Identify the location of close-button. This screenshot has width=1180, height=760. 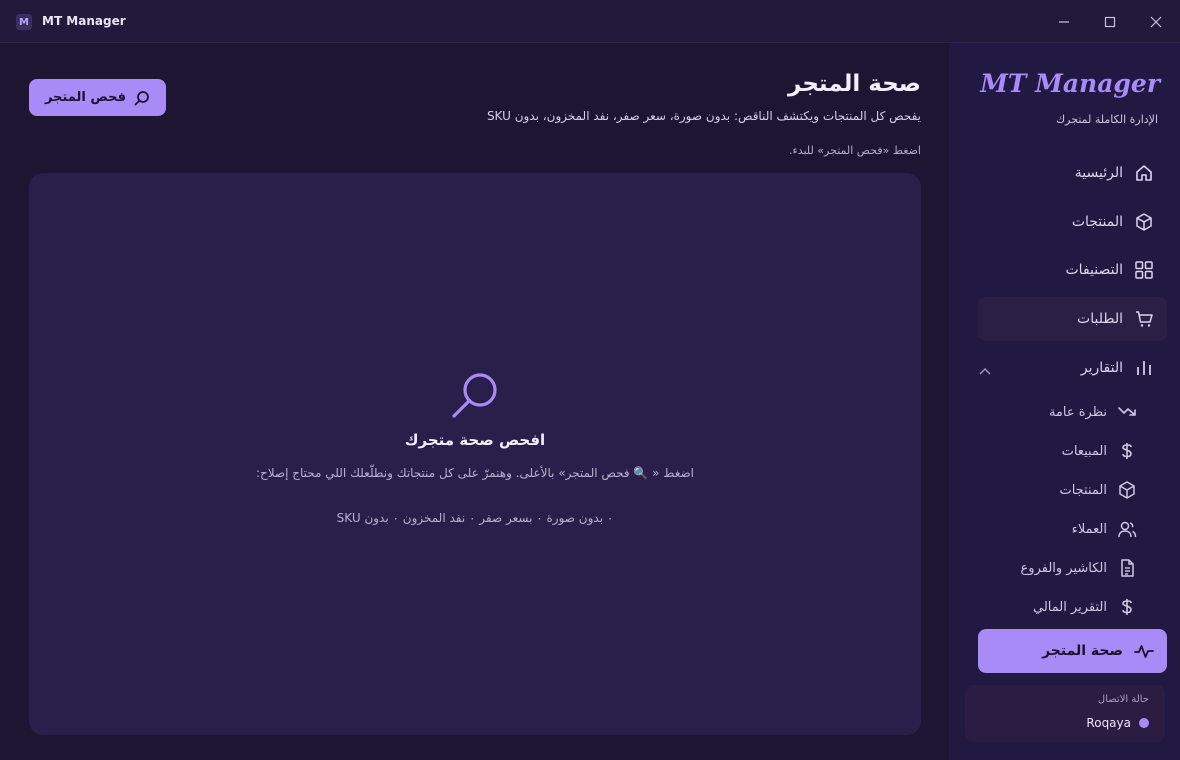
(1156, 22).